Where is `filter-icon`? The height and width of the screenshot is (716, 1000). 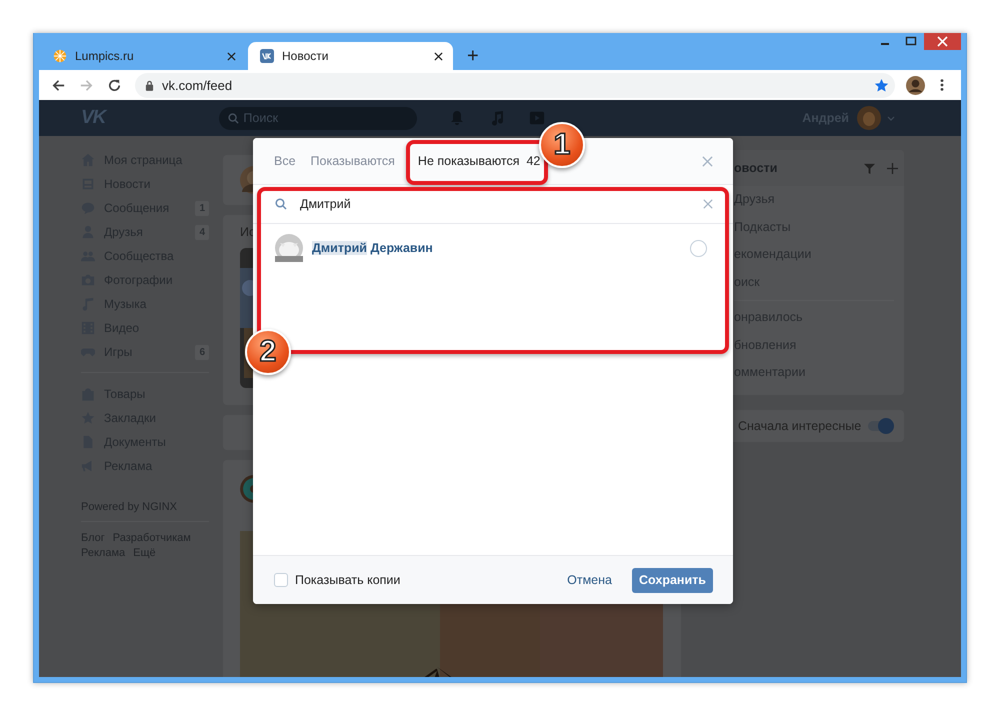
filter-icon is located at coordinates (869, 168).